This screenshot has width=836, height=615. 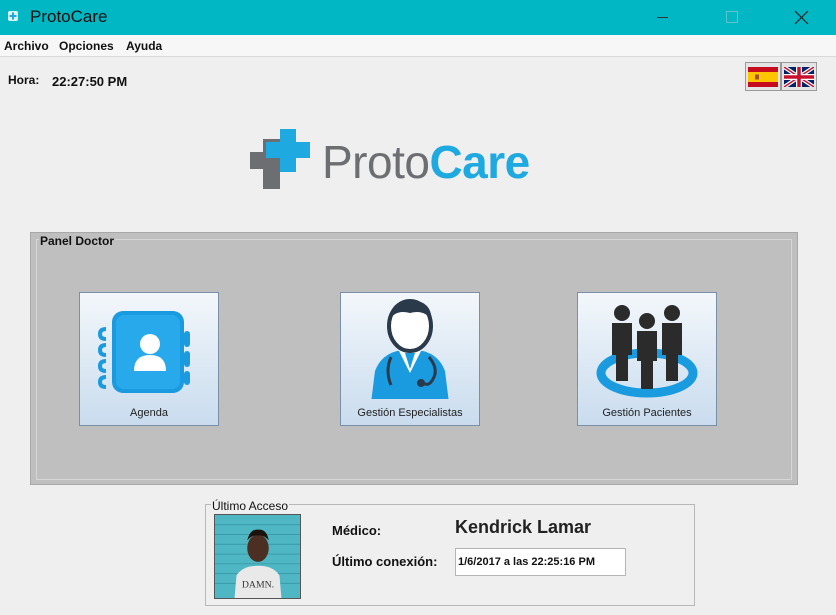 What do you see at coordinates (149, 413) in the screenshot?
I see `agenda-label: Agenda` at bounding box center [149, 413].